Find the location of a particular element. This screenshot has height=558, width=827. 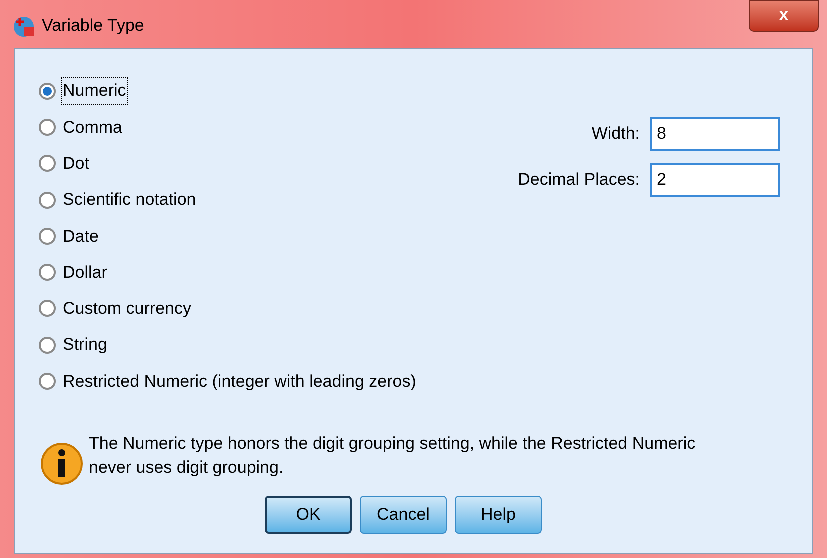

radio-label: Scientific notation is located at coordinates (130, 200).